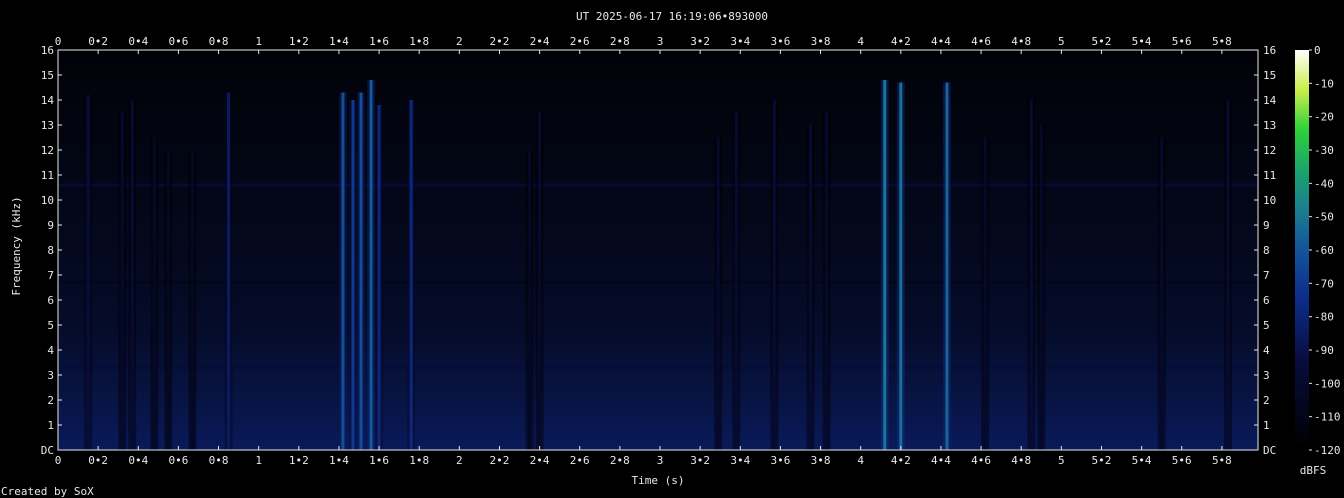  Describe the element at coordinates (47, 175) in the screenshot. I see `y-tick-label-left: 11` at that location.